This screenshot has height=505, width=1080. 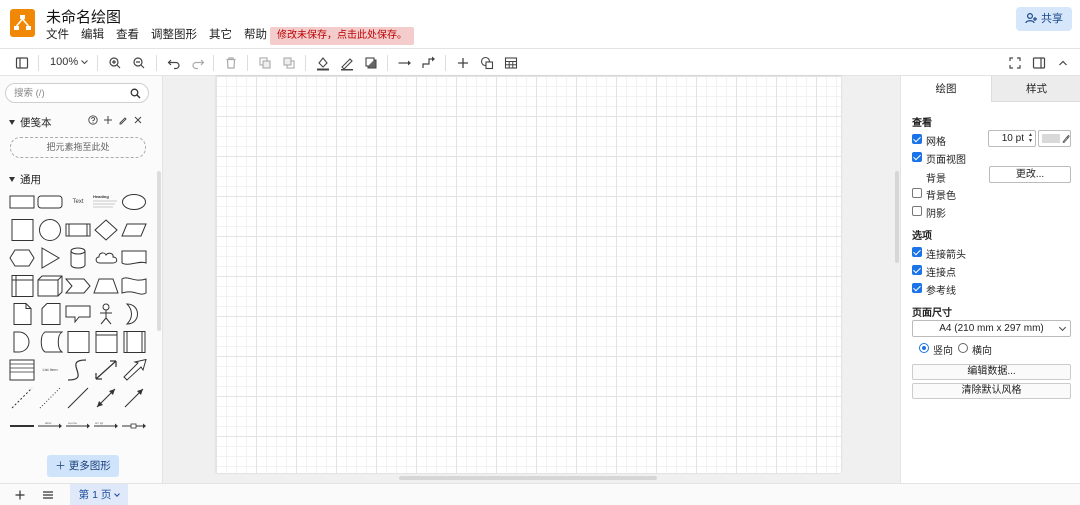 What do you see at coordinates (69, 93) in the screenshot?
I see `search-input` at bounding box center [69, 93].